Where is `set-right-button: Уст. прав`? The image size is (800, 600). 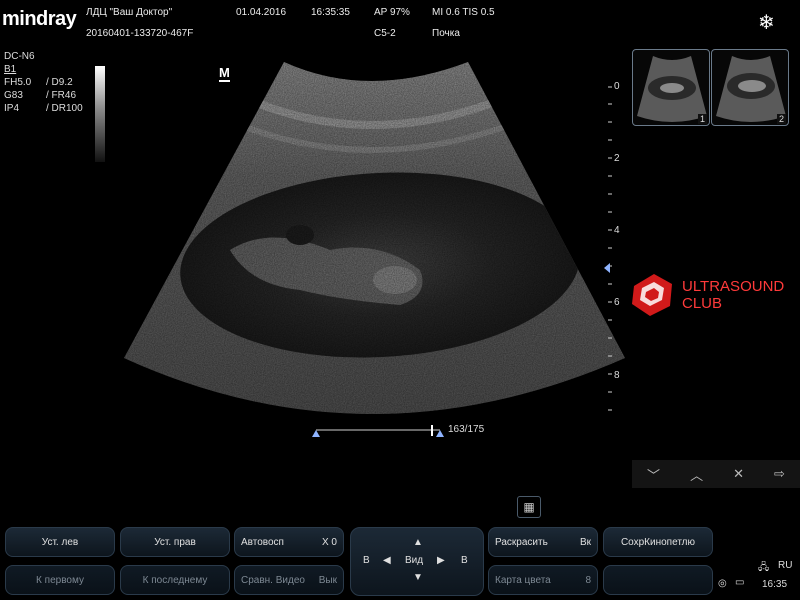 set-right-button: Уст. прав is located at coordinates (175, 542).